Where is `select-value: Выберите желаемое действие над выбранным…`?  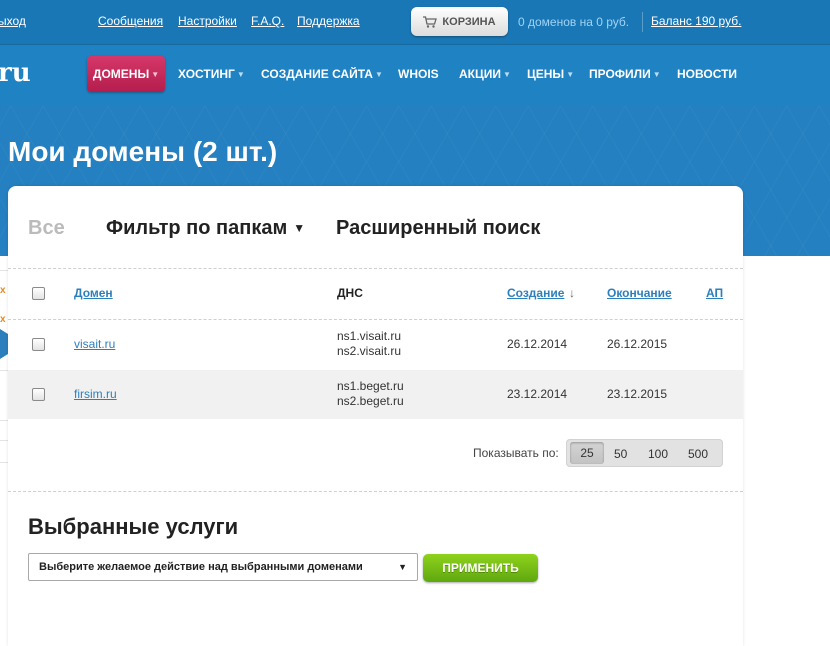 select-value: Выберите желаемое действие над выбранным… is located at coordinates (201, 567).